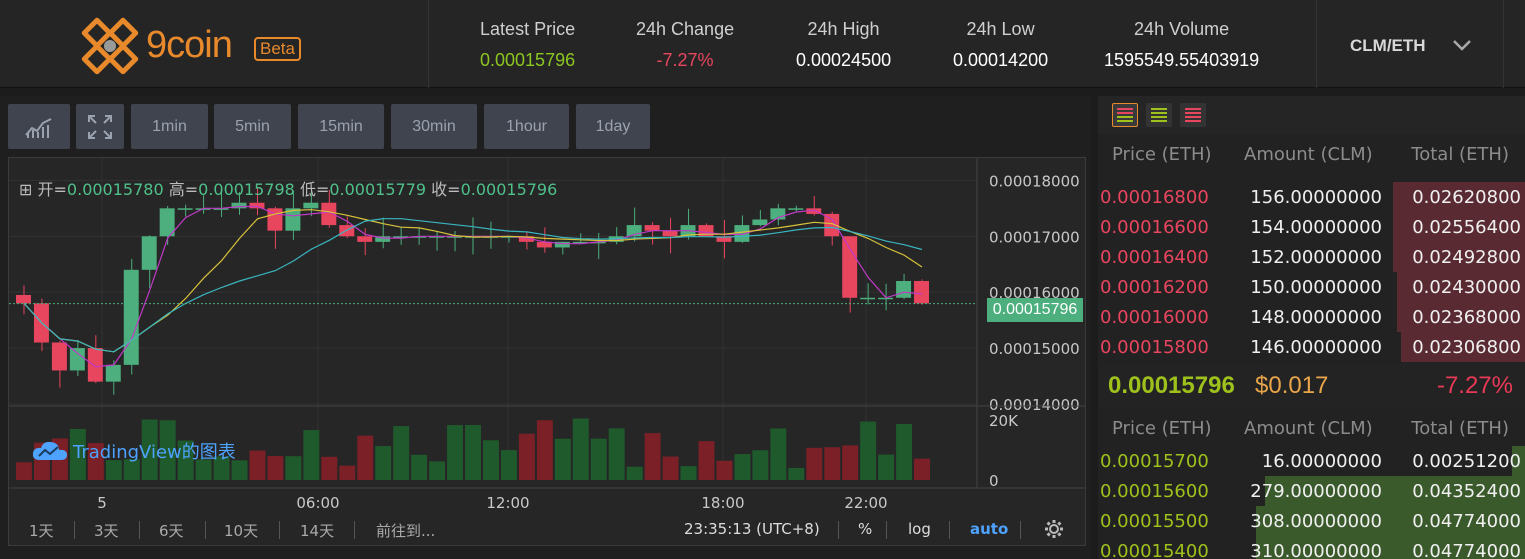 This screenshot has height=559, width=1525. I want to click on range-6d: 6天, so click(171, 530).